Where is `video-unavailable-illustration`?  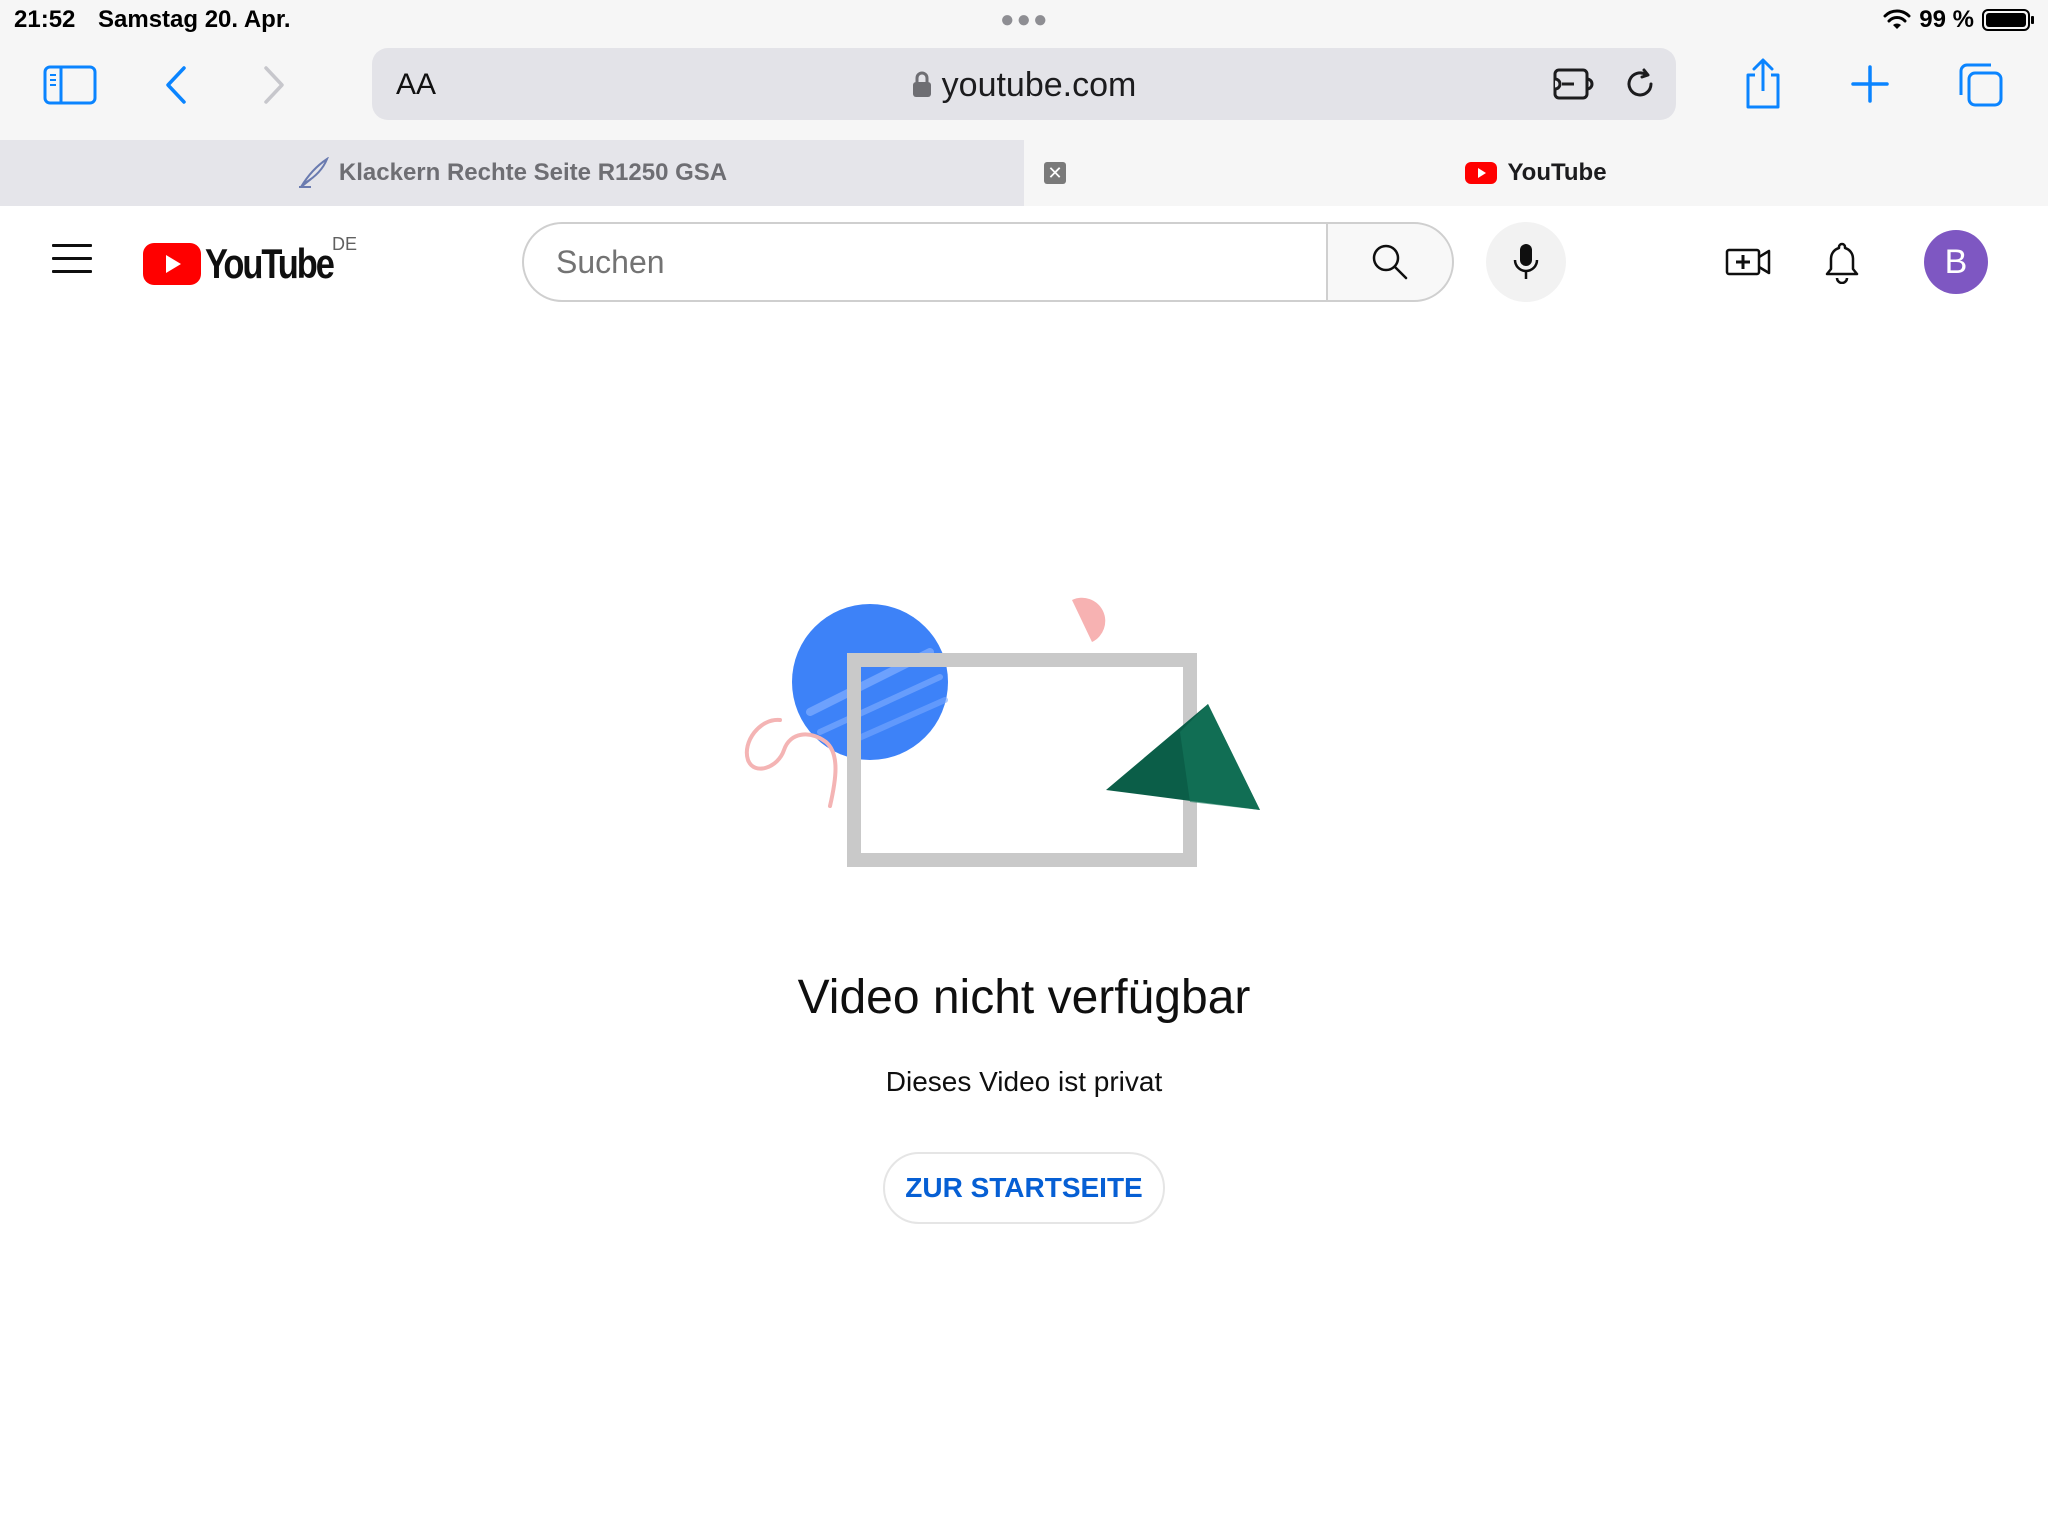
video-unavailable-illustration is located at coordinates (1002, 732).